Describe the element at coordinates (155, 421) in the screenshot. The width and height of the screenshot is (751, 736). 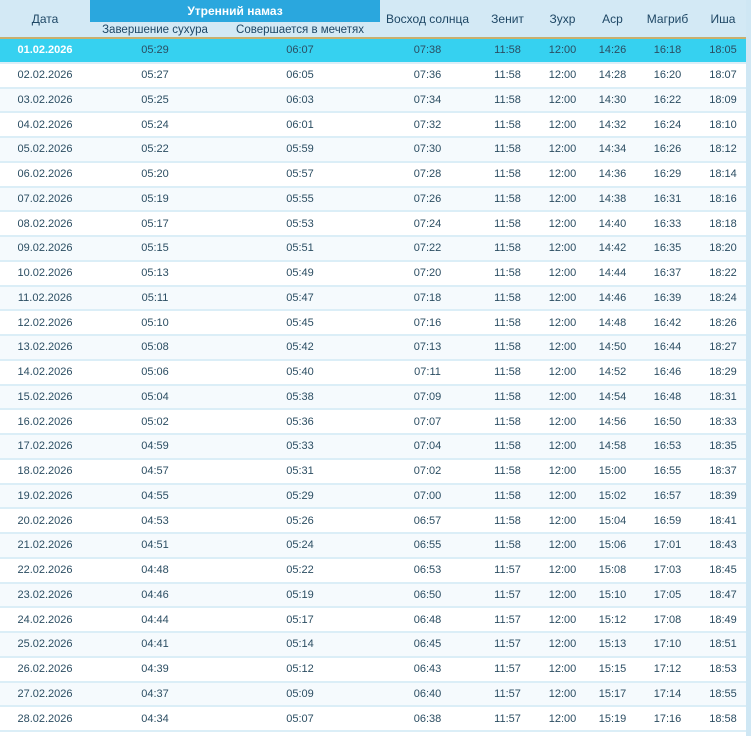
I see `cell-suhoor-end: 05:02` at that location.